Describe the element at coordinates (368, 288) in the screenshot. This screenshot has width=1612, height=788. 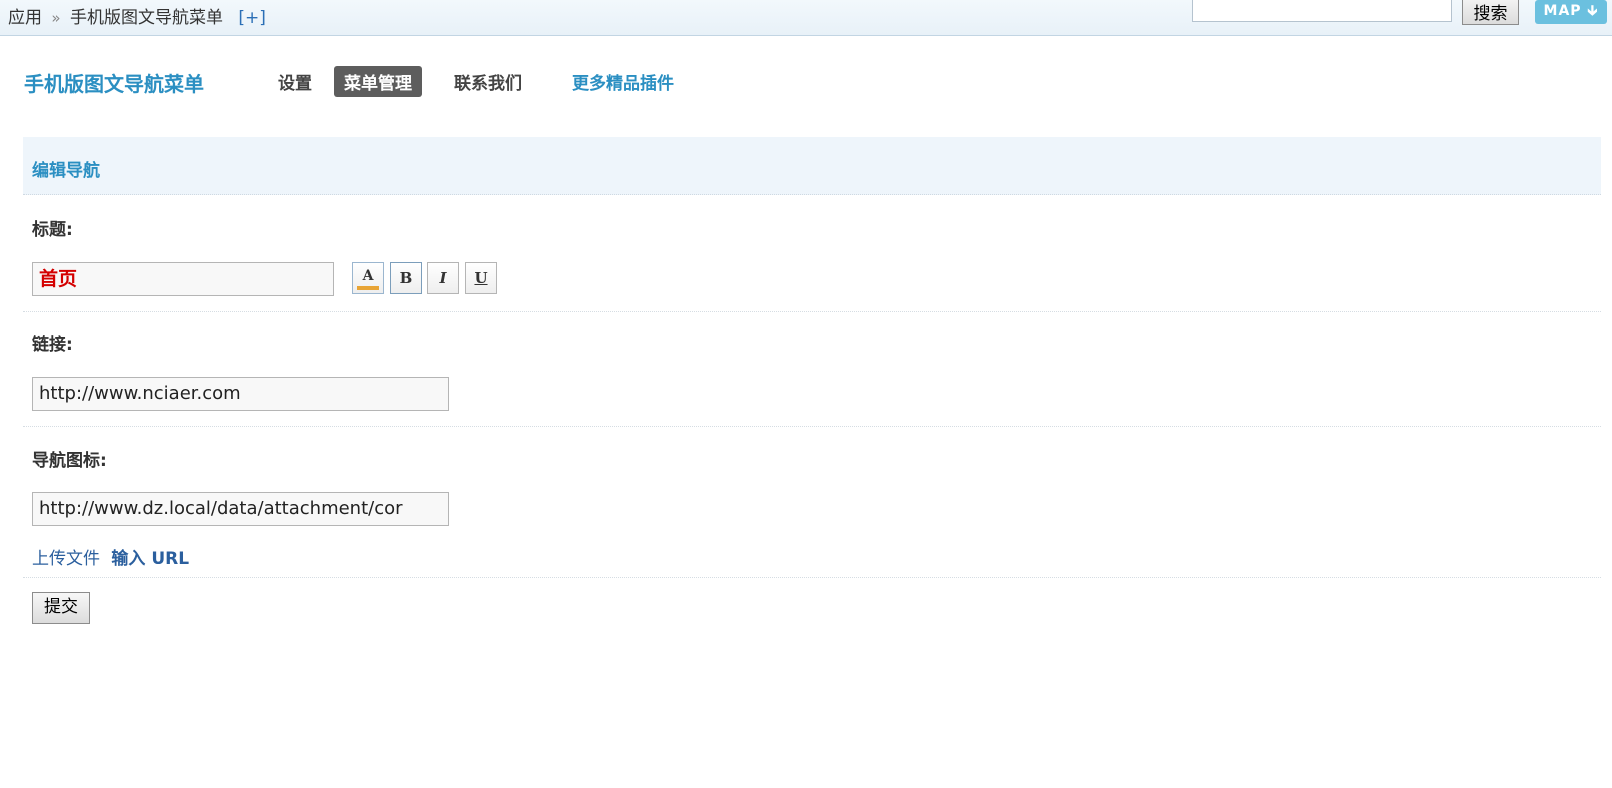
I see `color-swatch-bar` at that location.